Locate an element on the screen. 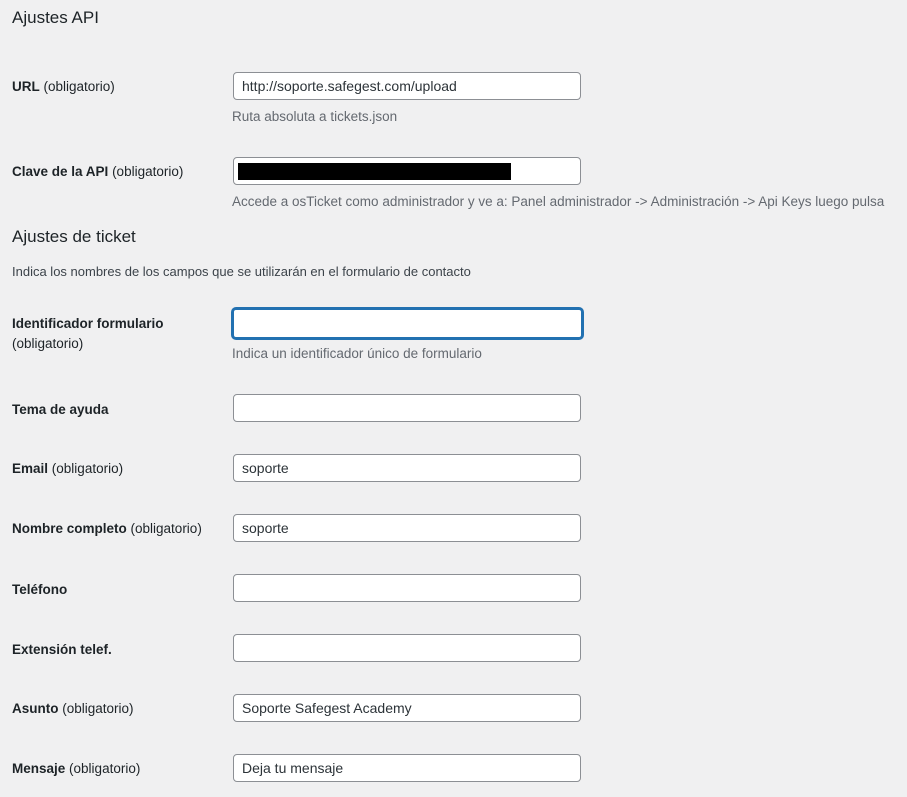 The image size is (907, 797). api-key-label: Clave de la API (obligatorio) is located at coordinates (114, 172).